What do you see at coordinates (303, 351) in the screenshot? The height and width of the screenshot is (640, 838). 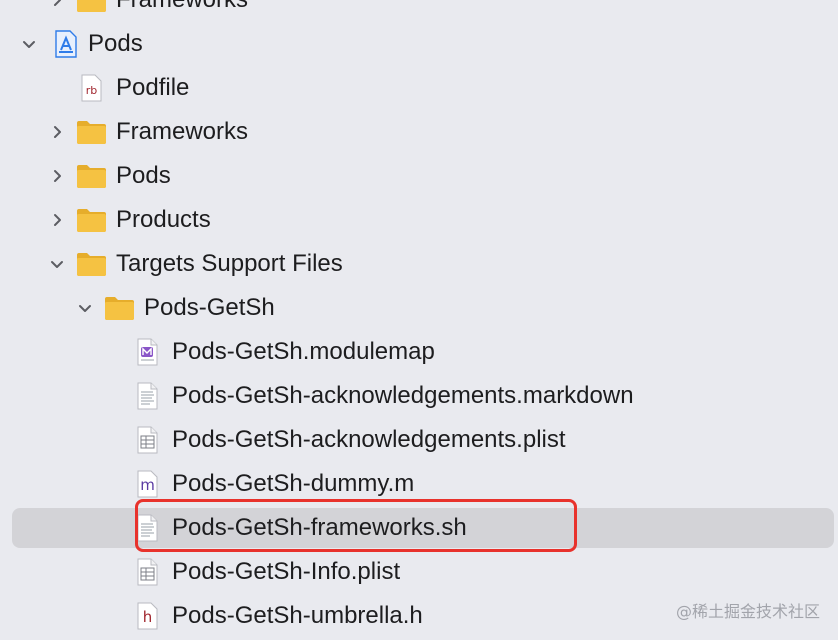 I see `navigator-item-label: Pods-GetSh.modulemap` at bounding box center [303, 351].